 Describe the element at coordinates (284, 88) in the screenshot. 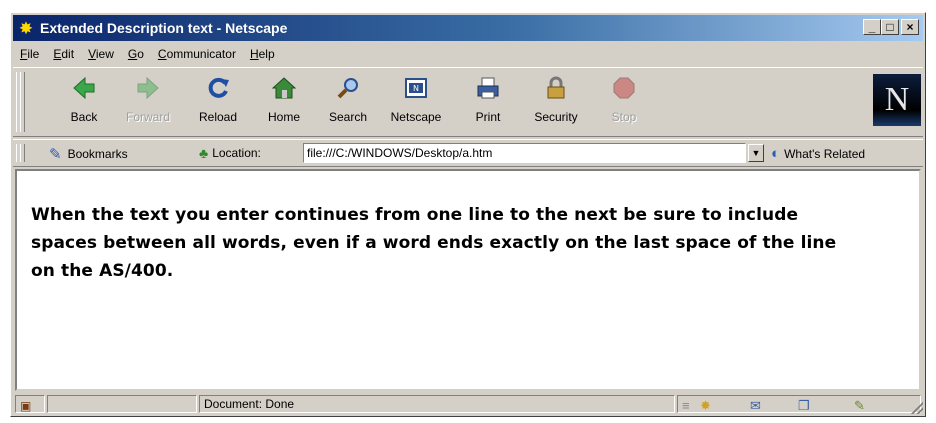

I see `home-icon` at that location.